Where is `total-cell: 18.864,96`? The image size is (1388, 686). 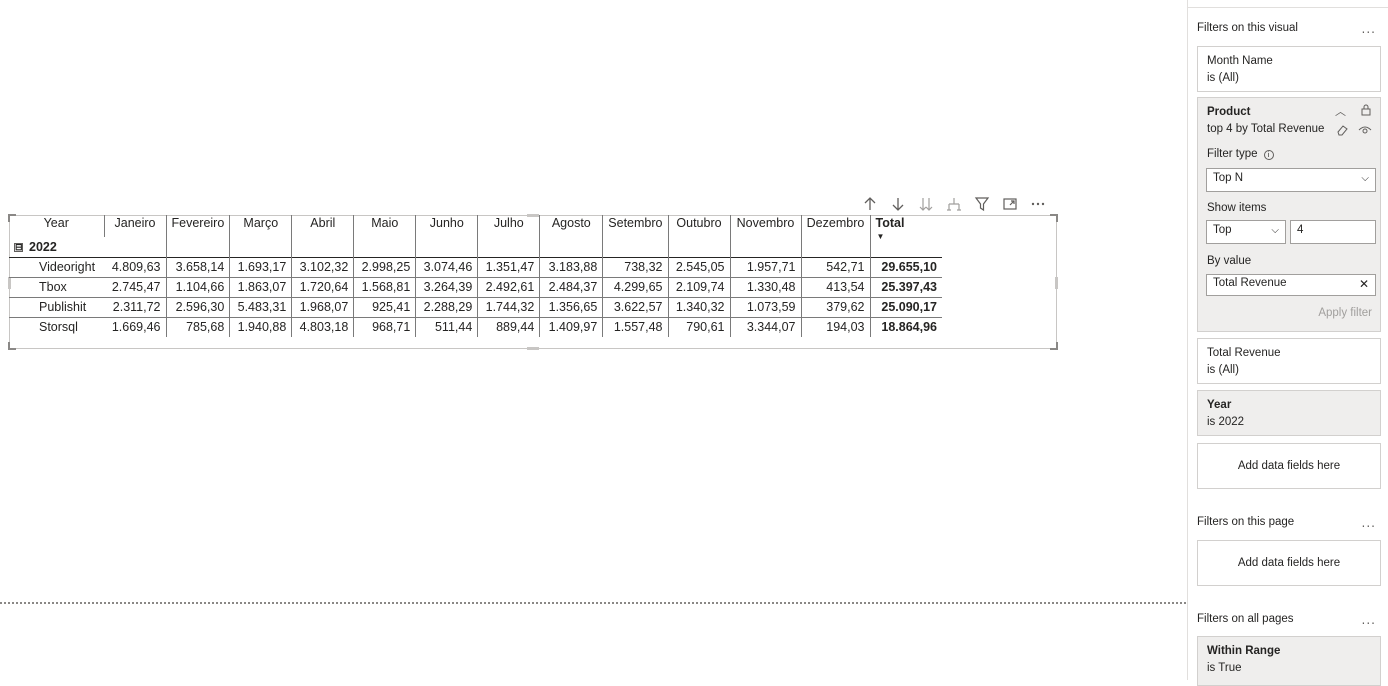
total-cell: 18.864,96 is located at coordinates (906, 326).